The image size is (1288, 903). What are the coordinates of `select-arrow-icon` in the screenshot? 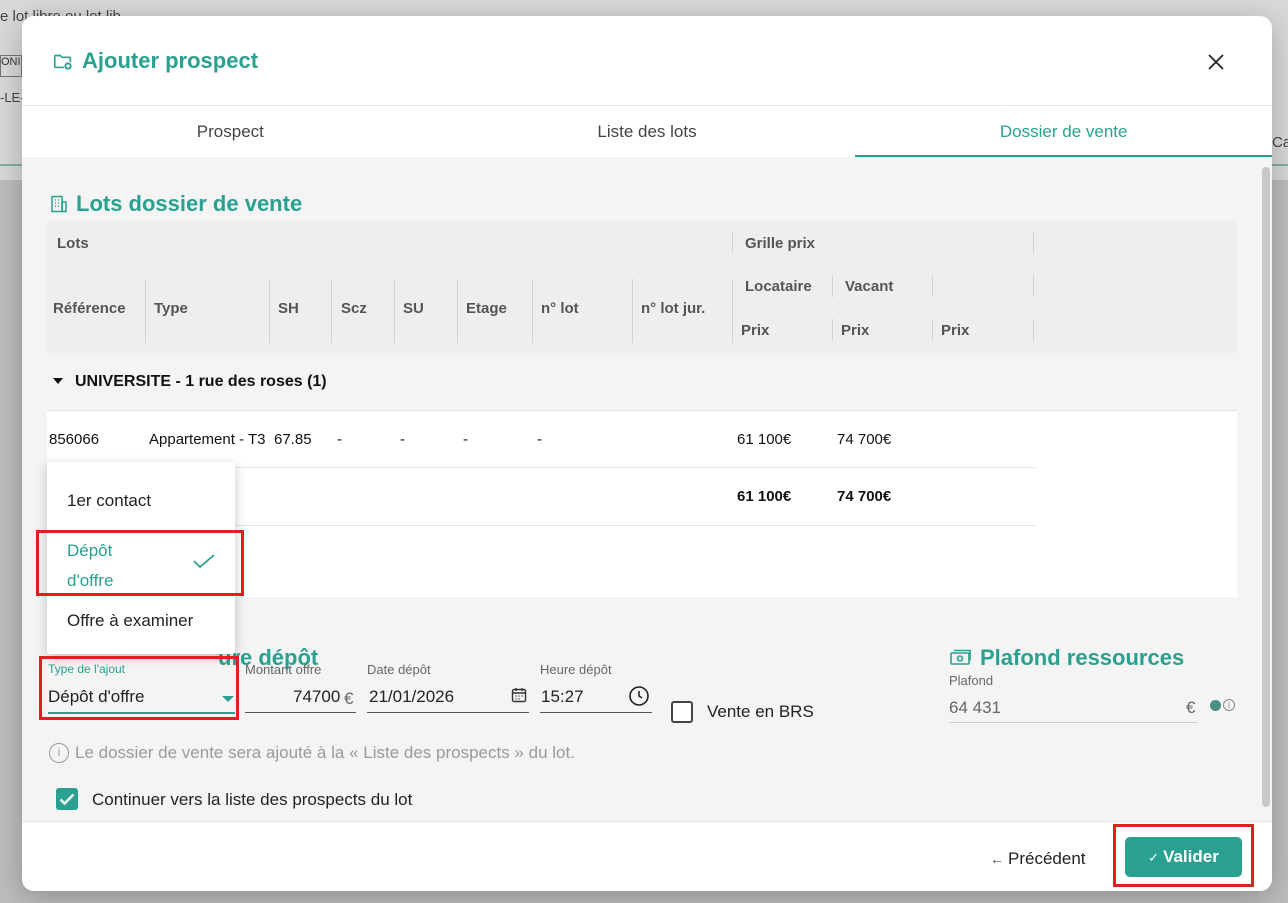 It's located at (228, 699).